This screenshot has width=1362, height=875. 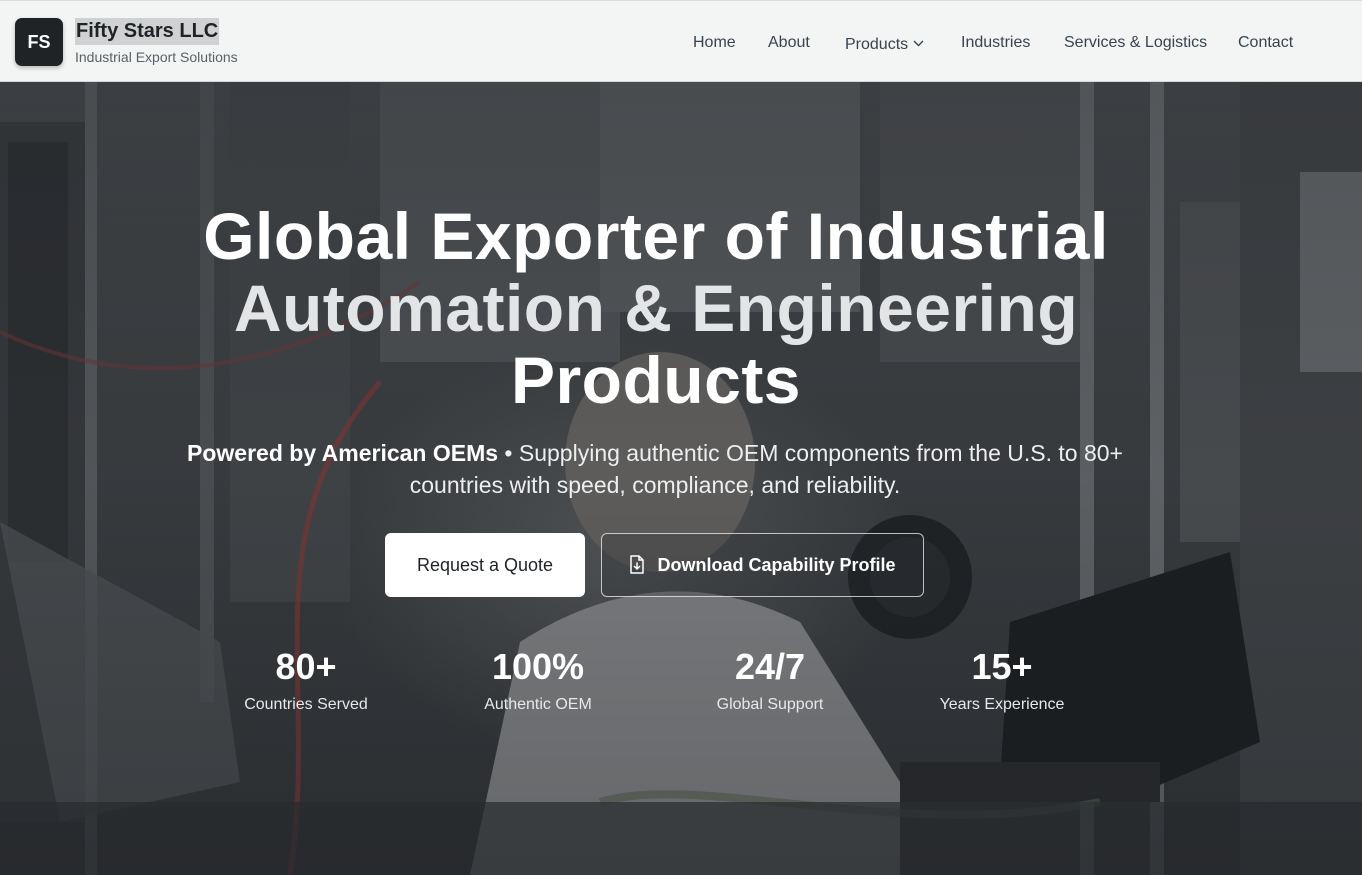 I want to click on stat-authentic-oem: 100% Authentic OEM, so click(x=538, y=680).